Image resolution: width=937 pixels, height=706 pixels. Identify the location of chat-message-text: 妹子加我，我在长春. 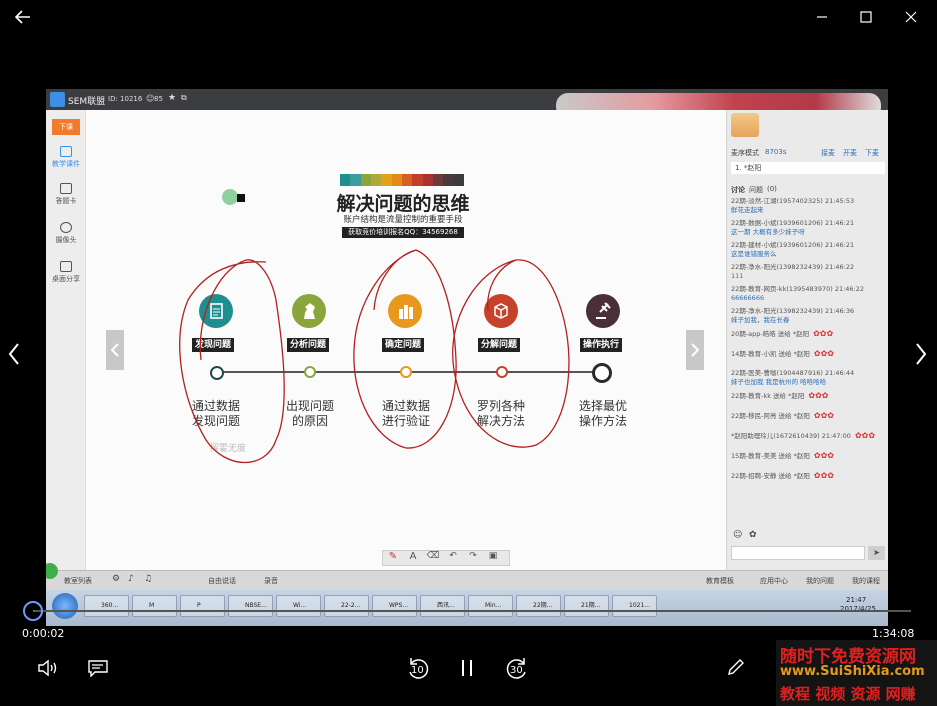
(760, 320).